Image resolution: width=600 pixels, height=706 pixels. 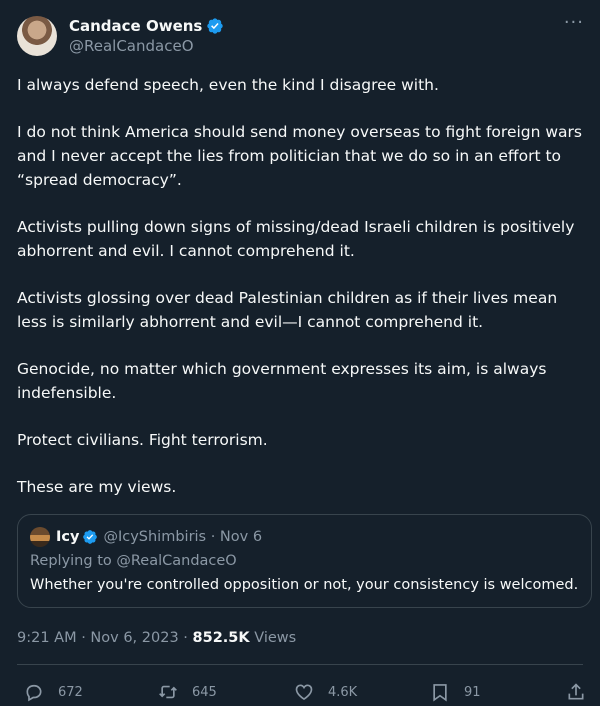 What do you see at coordinates (304, 537) in the screenshot?
I see `quoted-tweet-header: Icy @IcyShimbiris · Nov 6` at bounding box center [304, 537].